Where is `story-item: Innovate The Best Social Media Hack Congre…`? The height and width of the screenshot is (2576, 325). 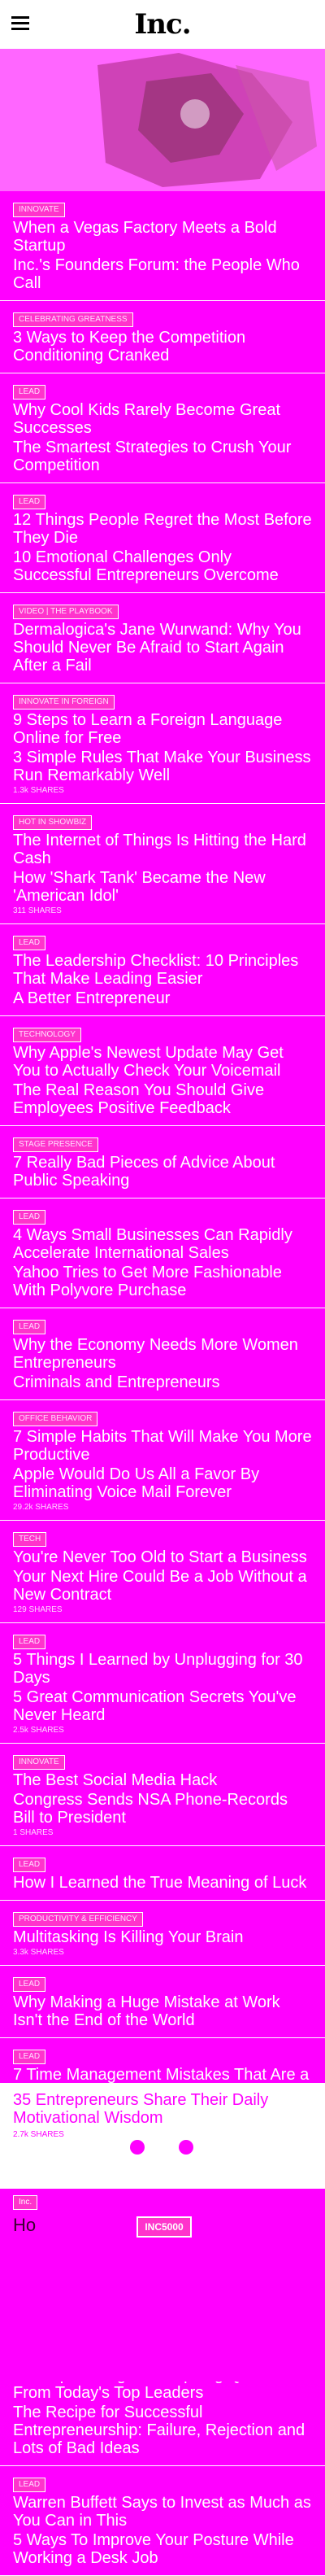
story-item: Innovate The Best Social Media Hack Congre… is located at coordinates (162, 1795).